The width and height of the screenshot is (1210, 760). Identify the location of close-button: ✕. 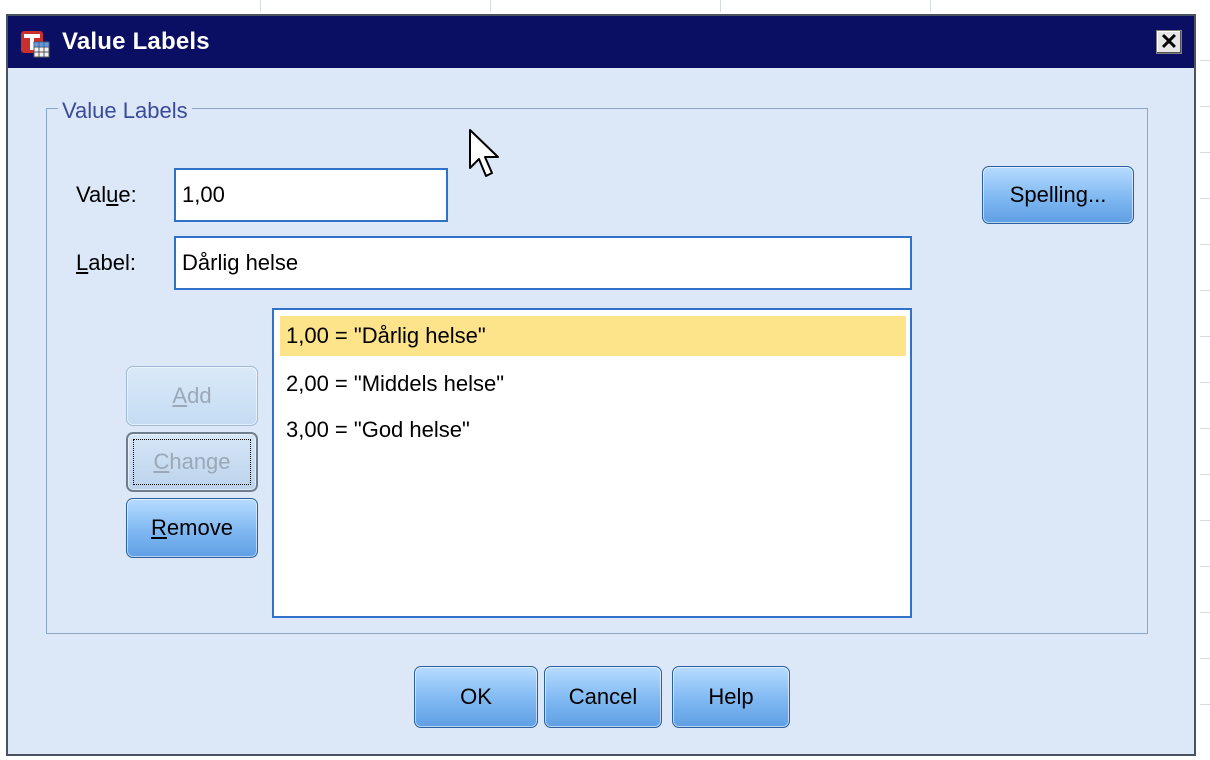
(1169, 42).